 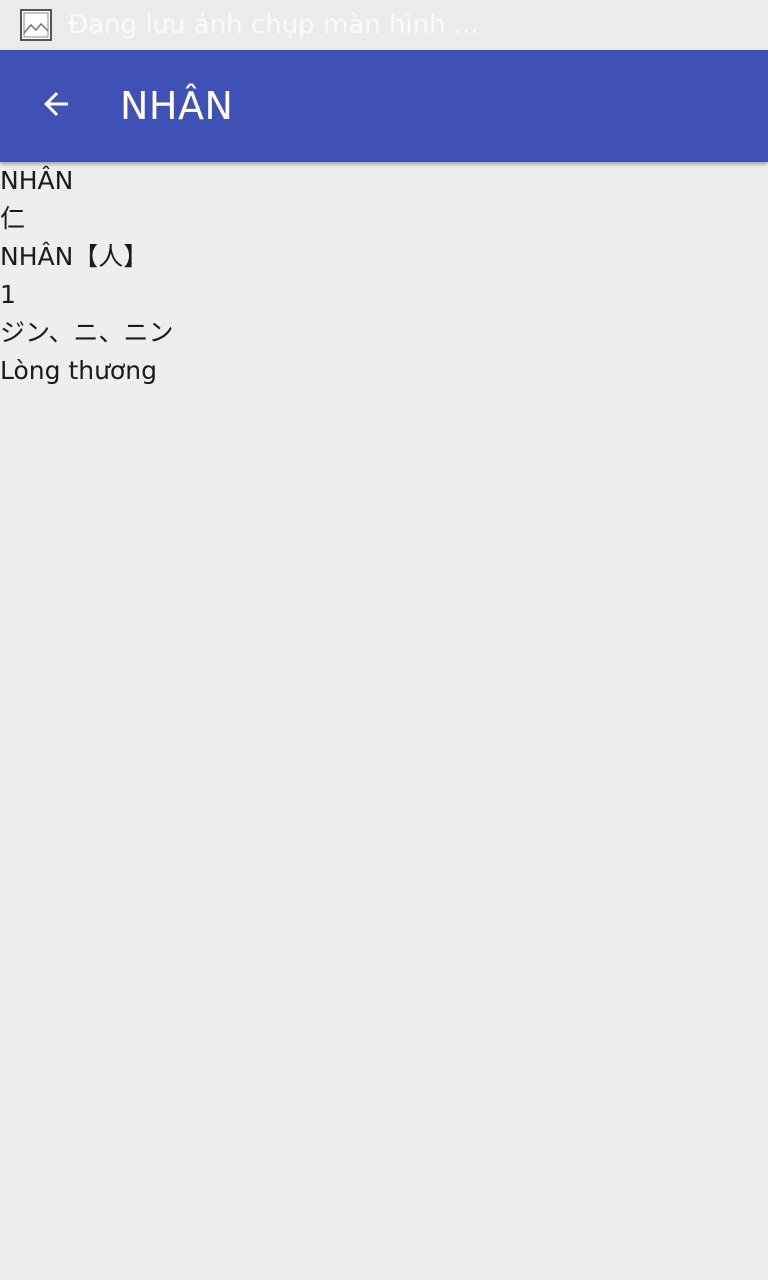 I want to click on entry-meaning: Lòng thương, so click(x=78, y=370).